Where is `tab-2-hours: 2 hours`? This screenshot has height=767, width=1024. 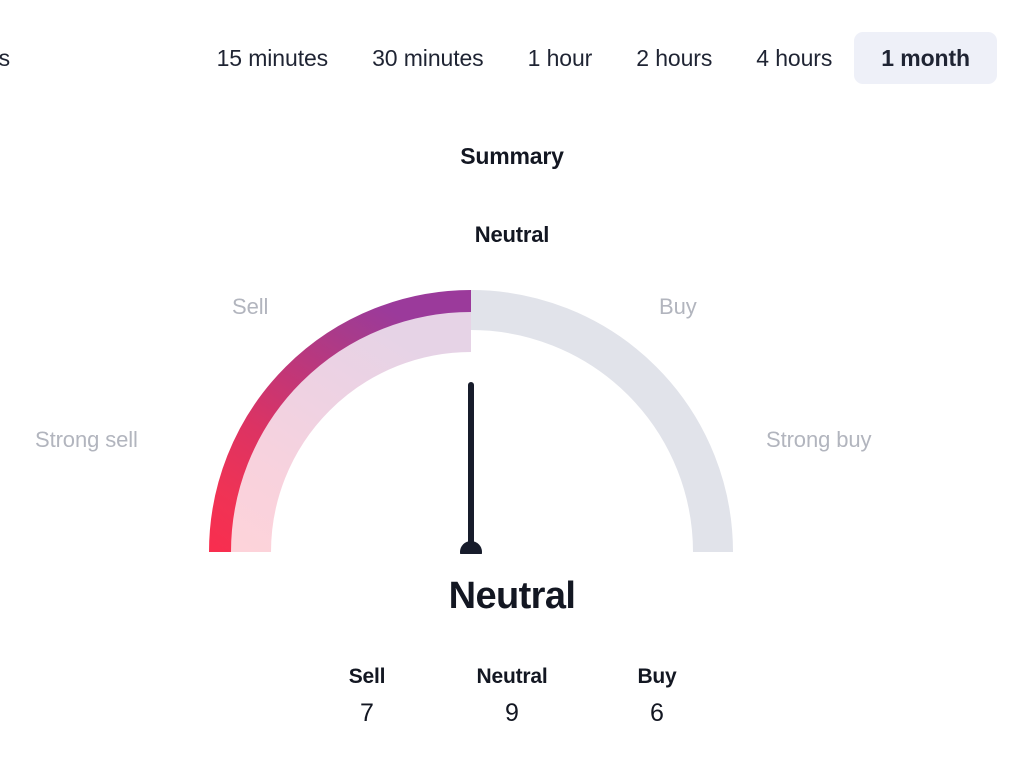
tab-2-hours: 2 hours is located at coordinates (674, 58).